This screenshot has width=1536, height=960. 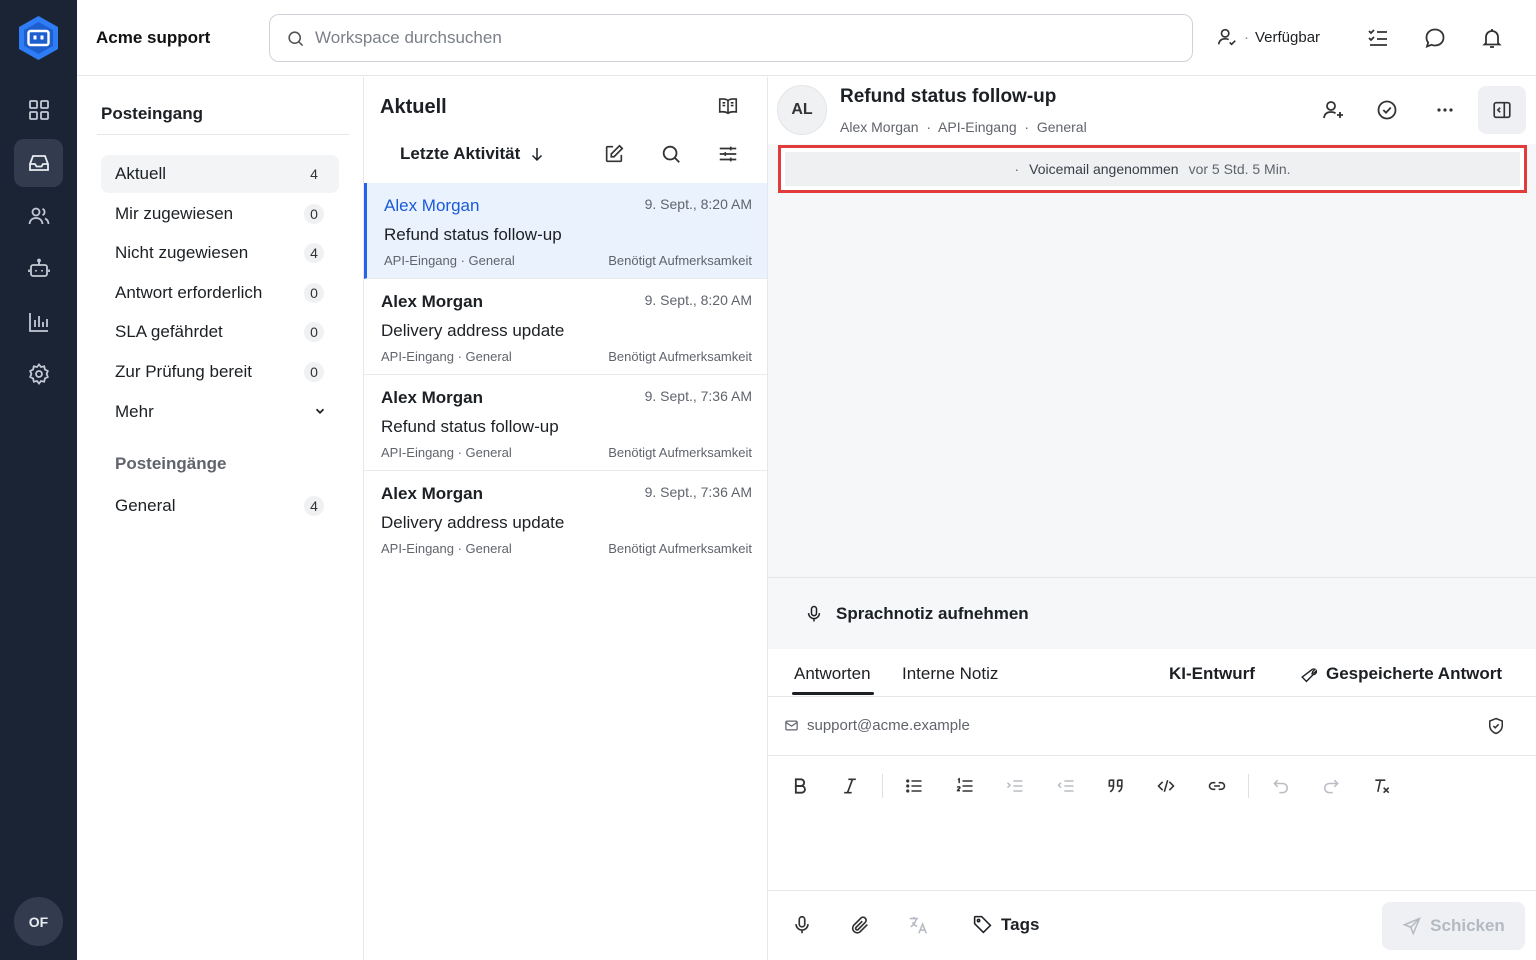 I want to click on app-logo-icon, so click(x=38, y=38).